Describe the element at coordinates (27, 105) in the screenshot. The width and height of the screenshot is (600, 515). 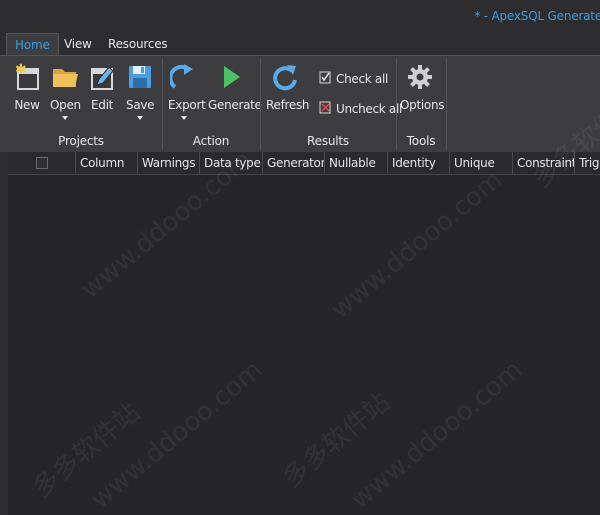
I see `new-label: New` at that location.